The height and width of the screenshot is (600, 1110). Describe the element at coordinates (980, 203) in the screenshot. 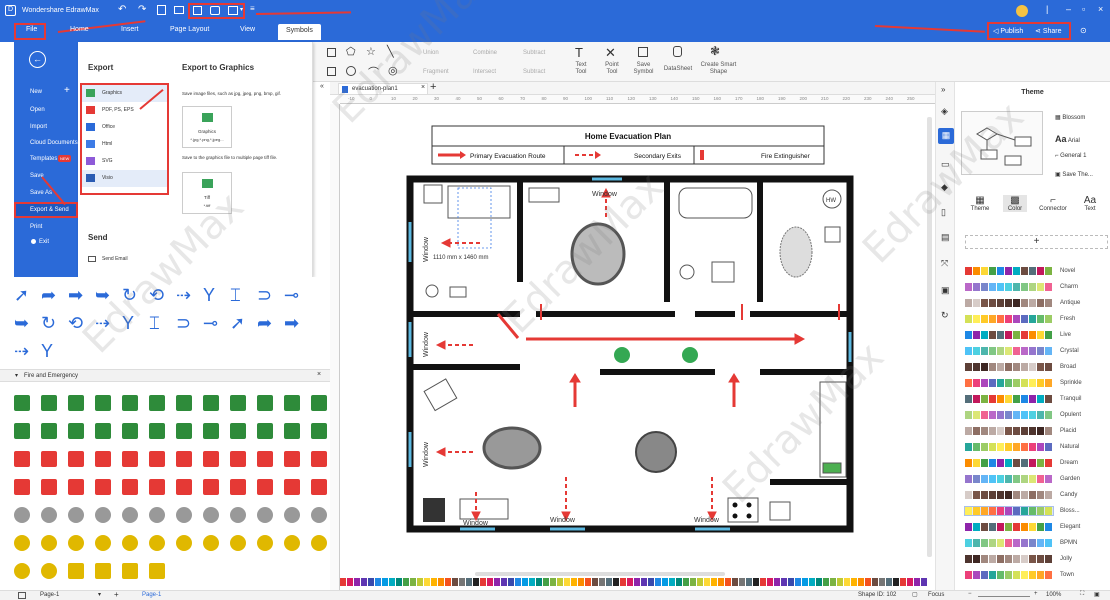

I see `theme-tab-theme: ▦ Theme` at that location.